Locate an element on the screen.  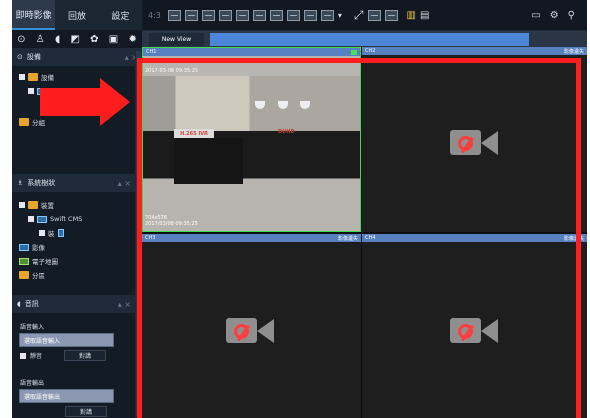
display-icon: ▣ is located at coordinates (113, 39).